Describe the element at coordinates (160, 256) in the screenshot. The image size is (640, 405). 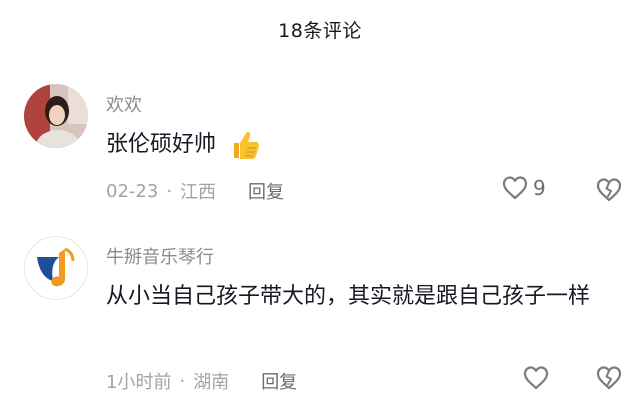
I see `comment-username: 牛掰音乐琴行` at that location.